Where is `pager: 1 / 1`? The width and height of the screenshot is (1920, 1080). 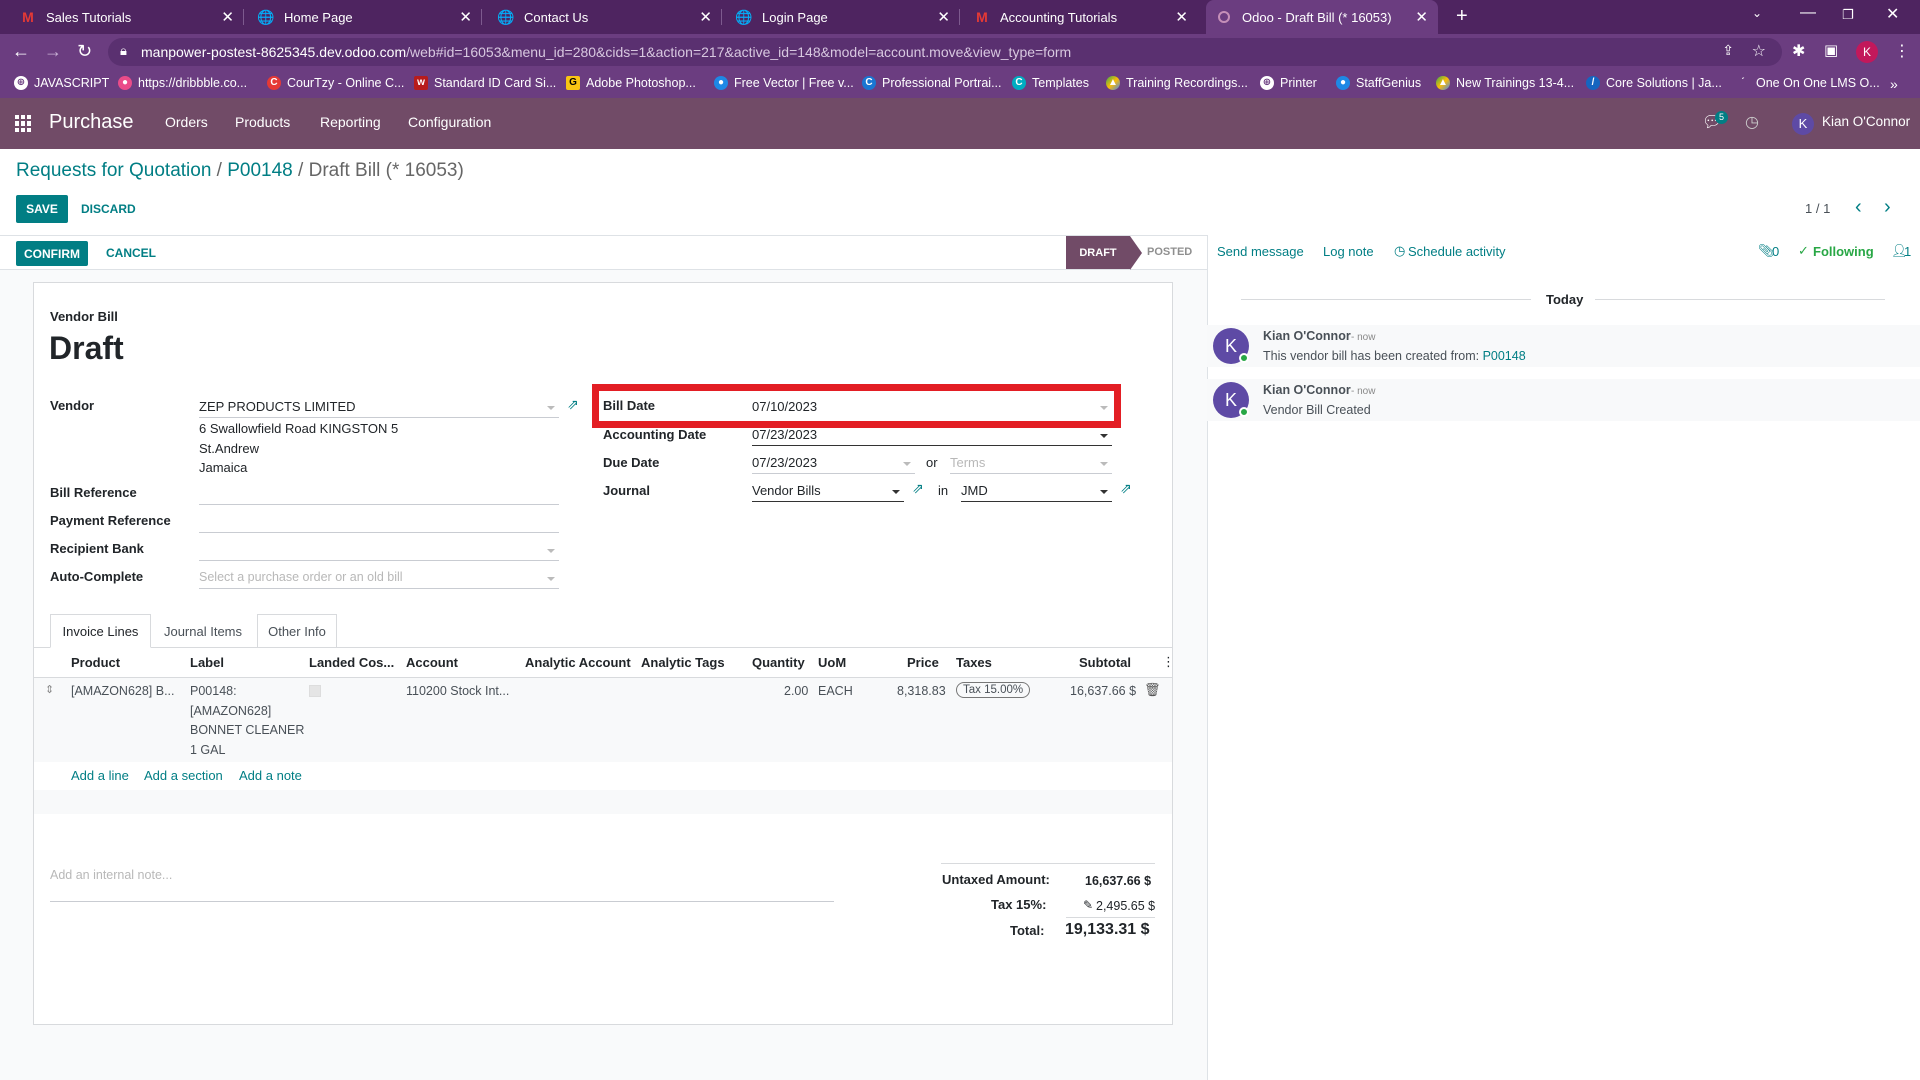
pager: 1 / 1 is located at coordinates (1817, 208).